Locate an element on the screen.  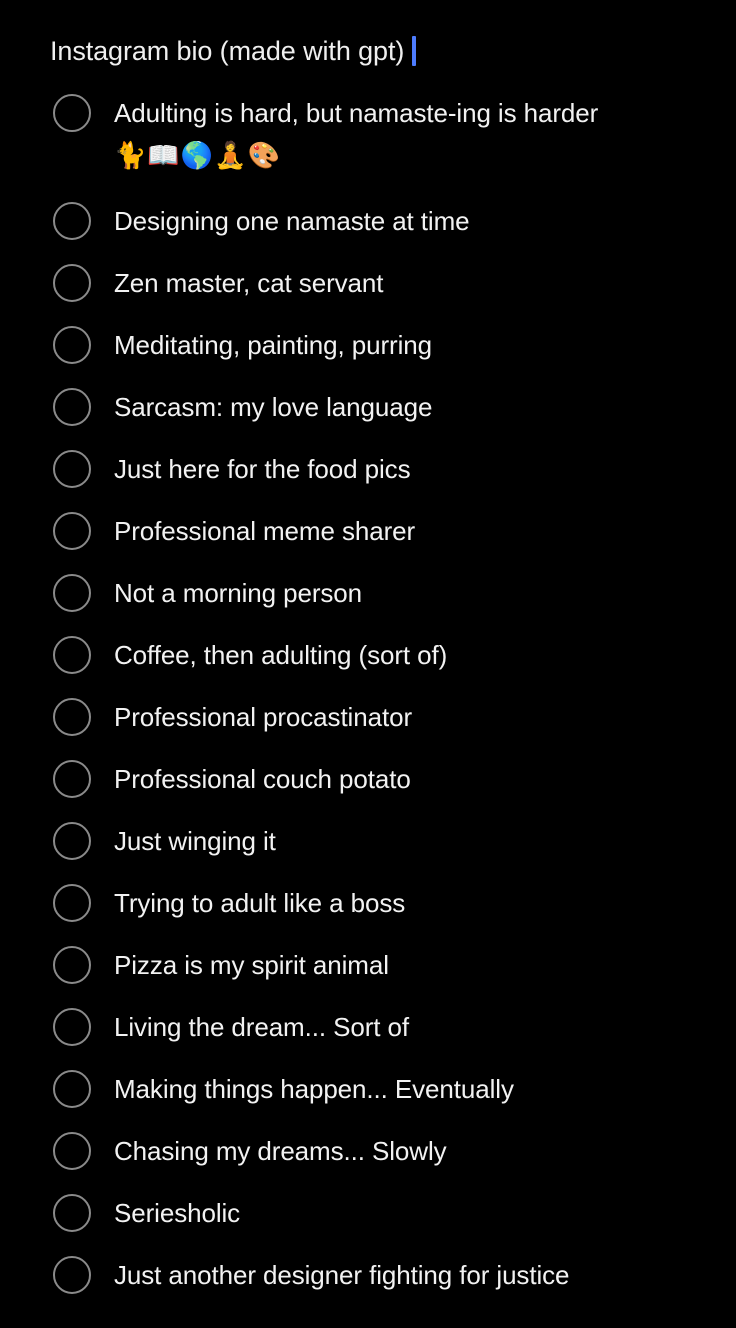
checklist-row: Pizza is my spirit animal is located at coordinates (368, 973).